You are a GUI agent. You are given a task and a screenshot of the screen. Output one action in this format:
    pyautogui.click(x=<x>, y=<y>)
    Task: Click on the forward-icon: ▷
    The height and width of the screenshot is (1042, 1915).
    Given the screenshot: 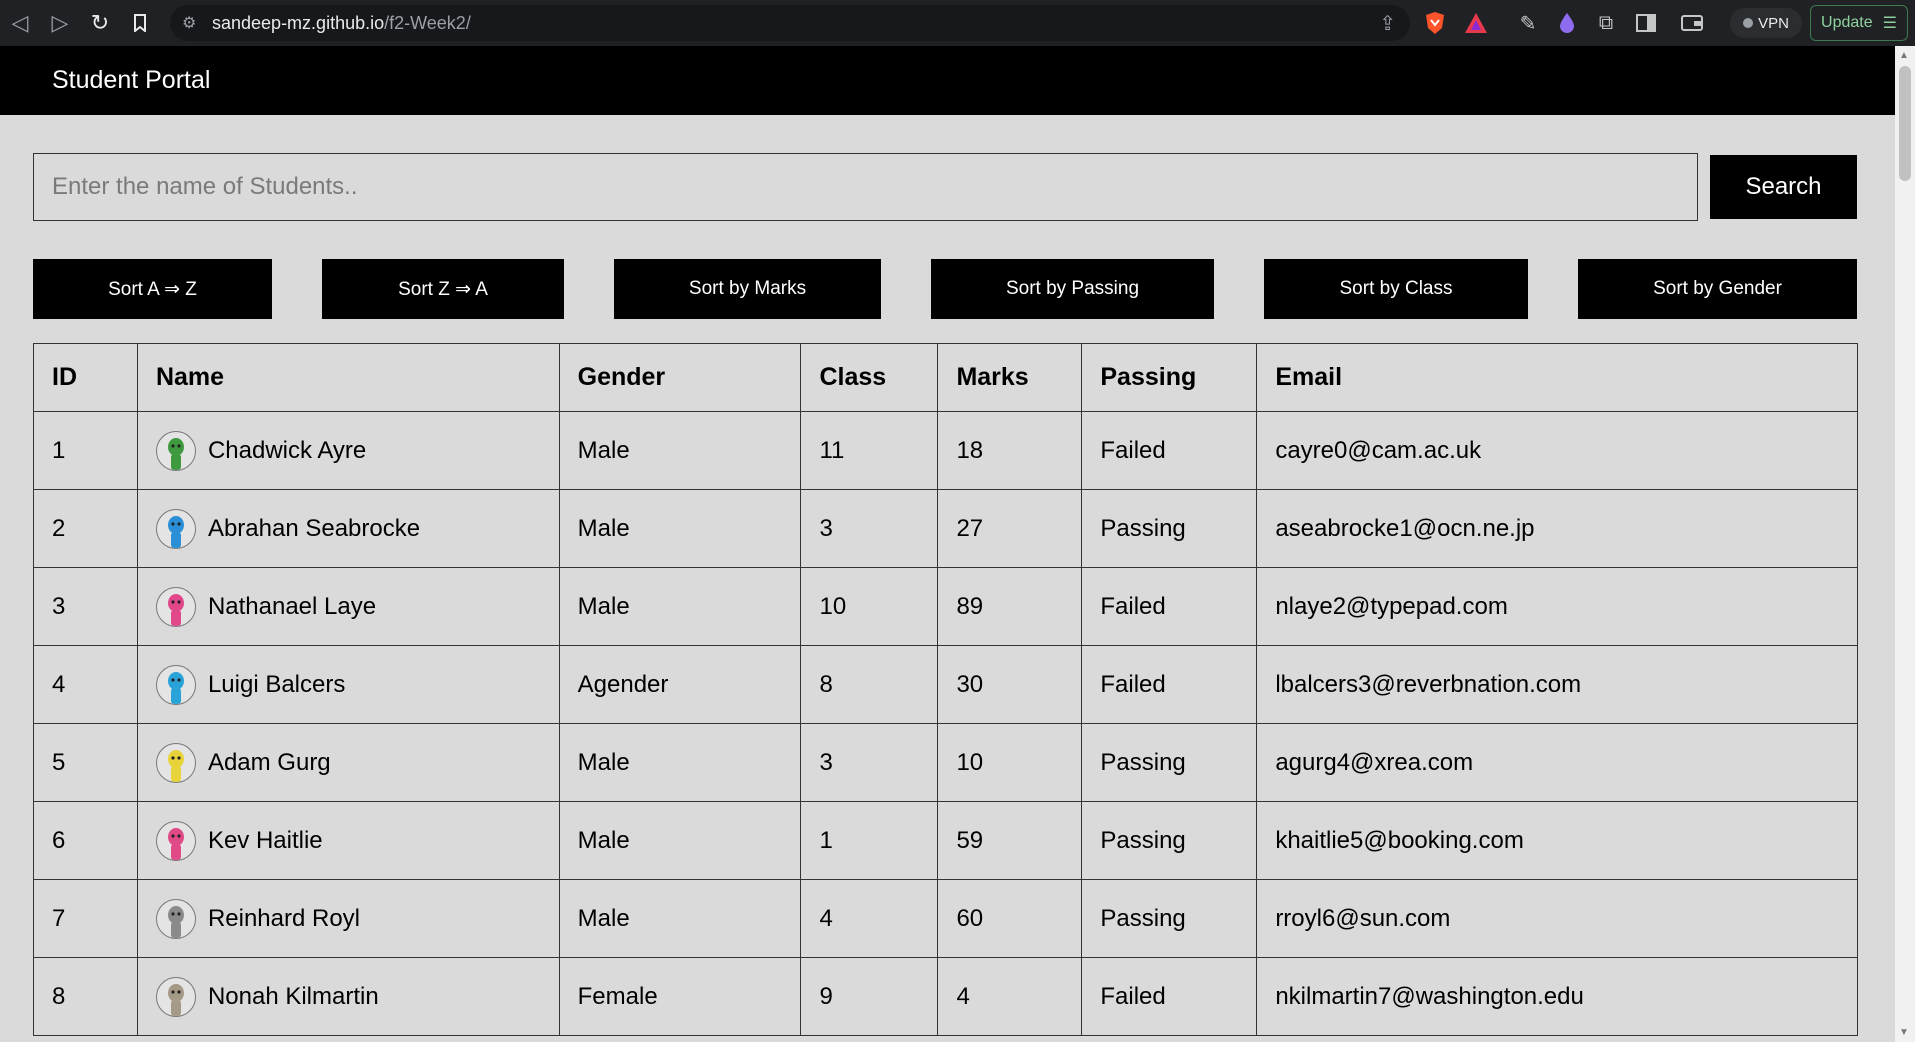 What is the action you would take?
    pyautogui.click(x=60, y=23)
    